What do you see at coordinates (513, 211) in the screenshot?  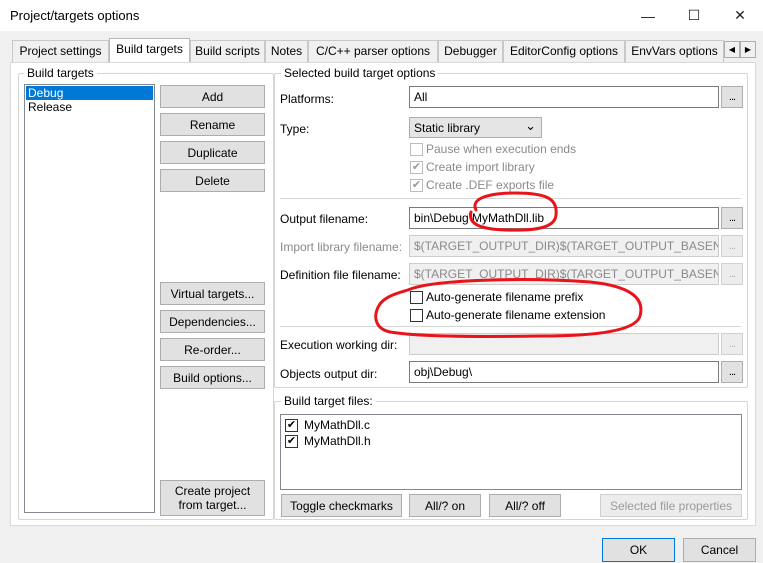 I see `annotation-circle-output-filename` at bounding box center [513, 211].